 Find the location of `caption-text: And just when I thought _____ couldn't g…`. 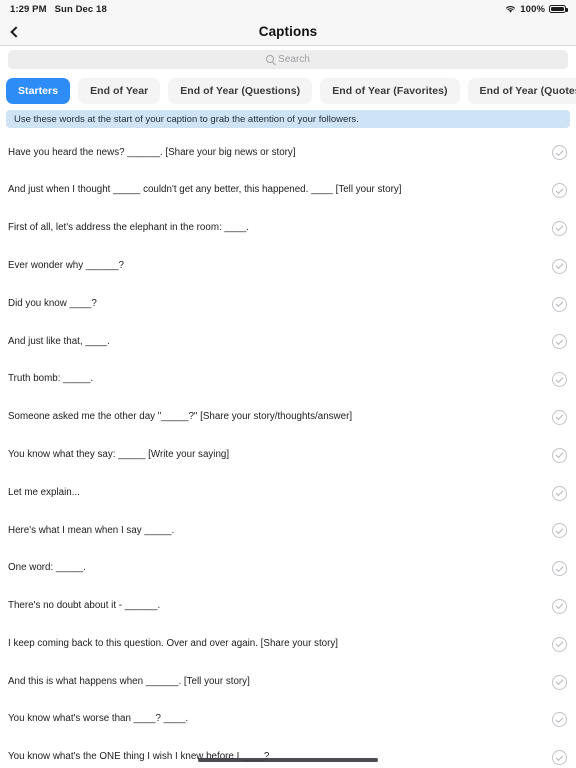

caption-text: And just when I thought _____ couldn't g… is located at coordinates (205, 190).